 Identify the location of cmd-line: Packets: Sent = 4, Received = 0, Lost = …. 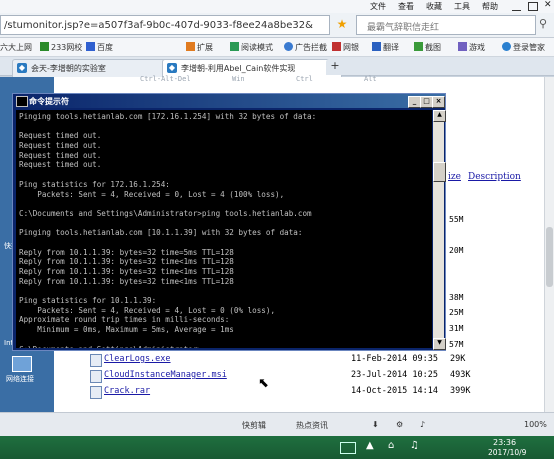
(152, 194).